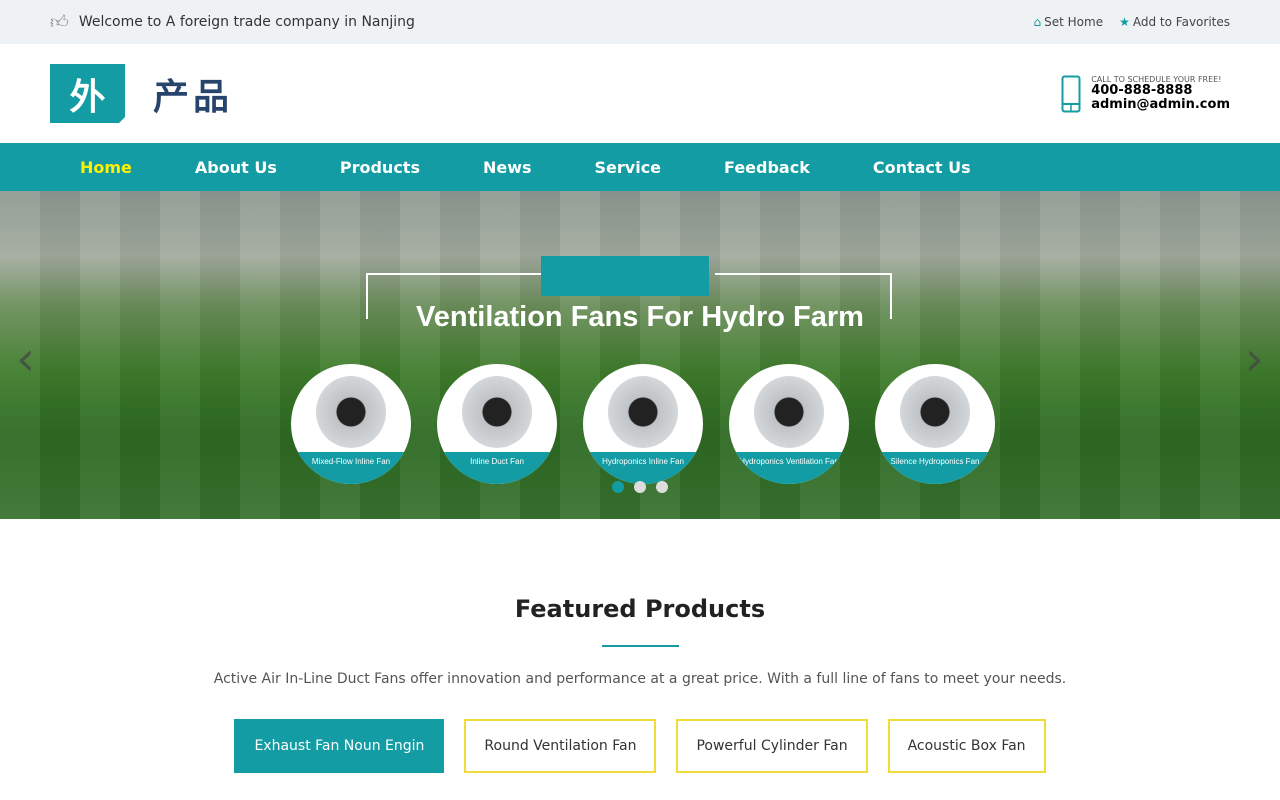 Image resolution: width=1280 pixels, height=800 pixels. I want to click on title-accent, so click(625, 276).